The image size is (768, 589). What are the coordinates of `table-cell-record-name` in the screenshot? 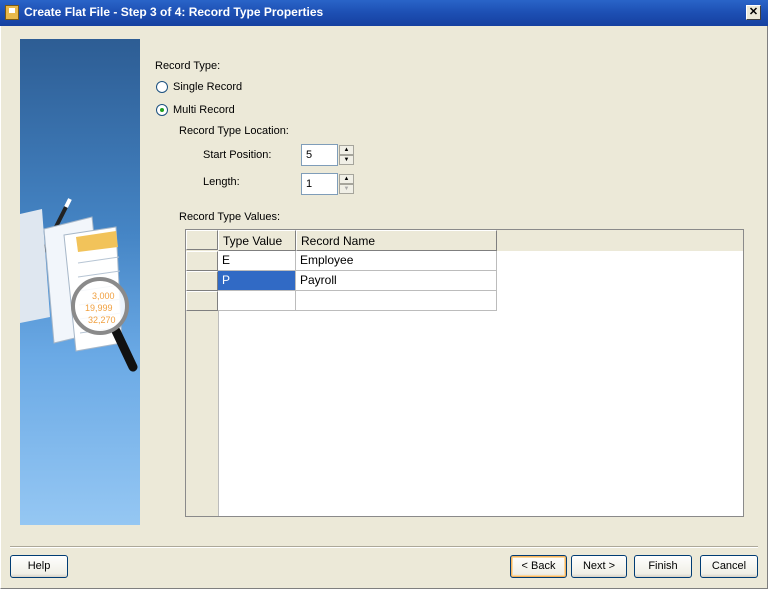 It's located at (396, 301).